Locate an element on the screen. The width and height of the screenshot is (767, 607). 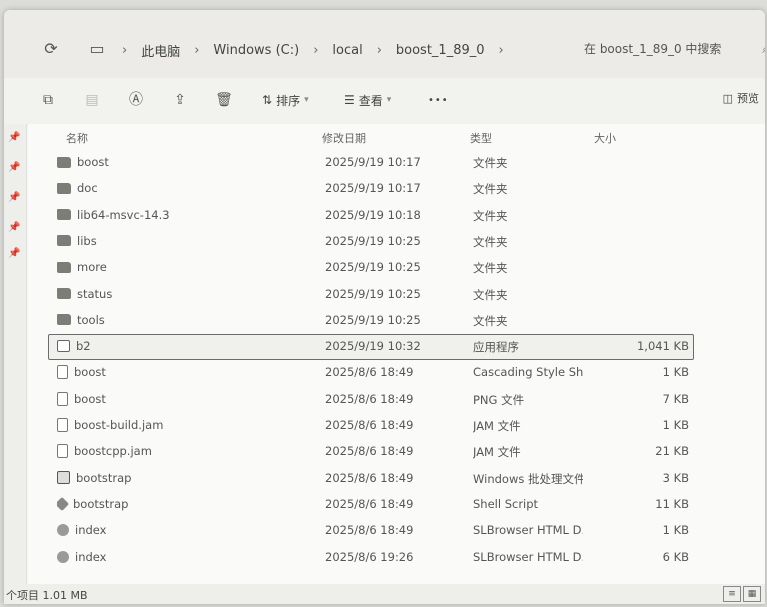
file-name-cell: boostcpp.jam is located at coordinates (172, 451).